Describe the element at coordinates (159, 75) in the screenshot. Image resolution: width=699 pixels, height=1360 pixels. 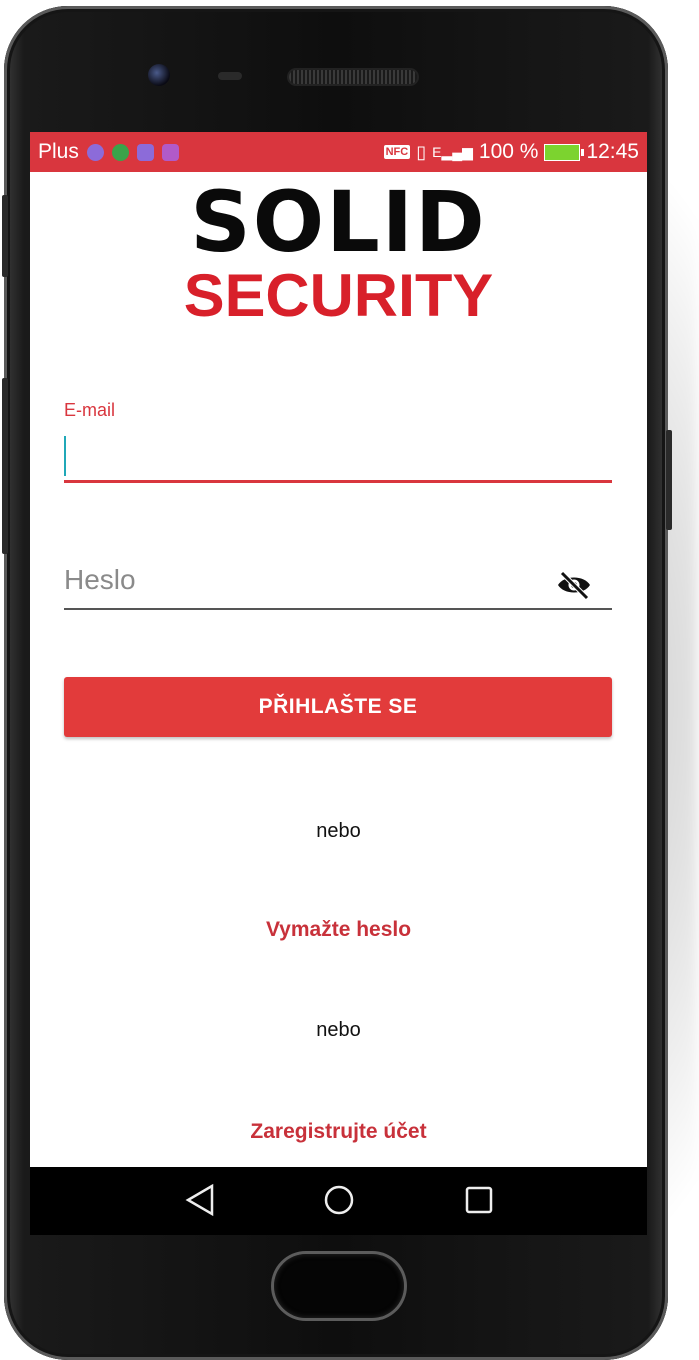
I see `front-camera-icon` at that location.